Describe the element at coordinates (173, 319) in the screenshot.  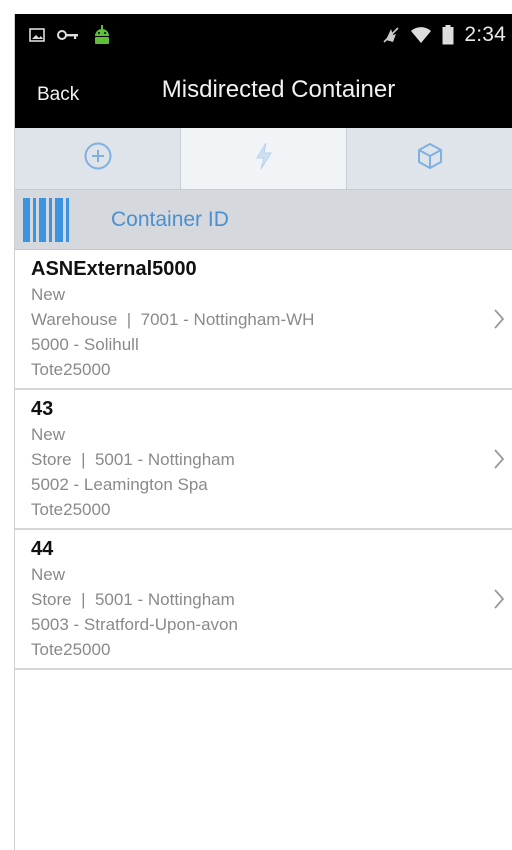
I see `container-location: Warehouse | 7001 - Nottingham-WH` at that location.